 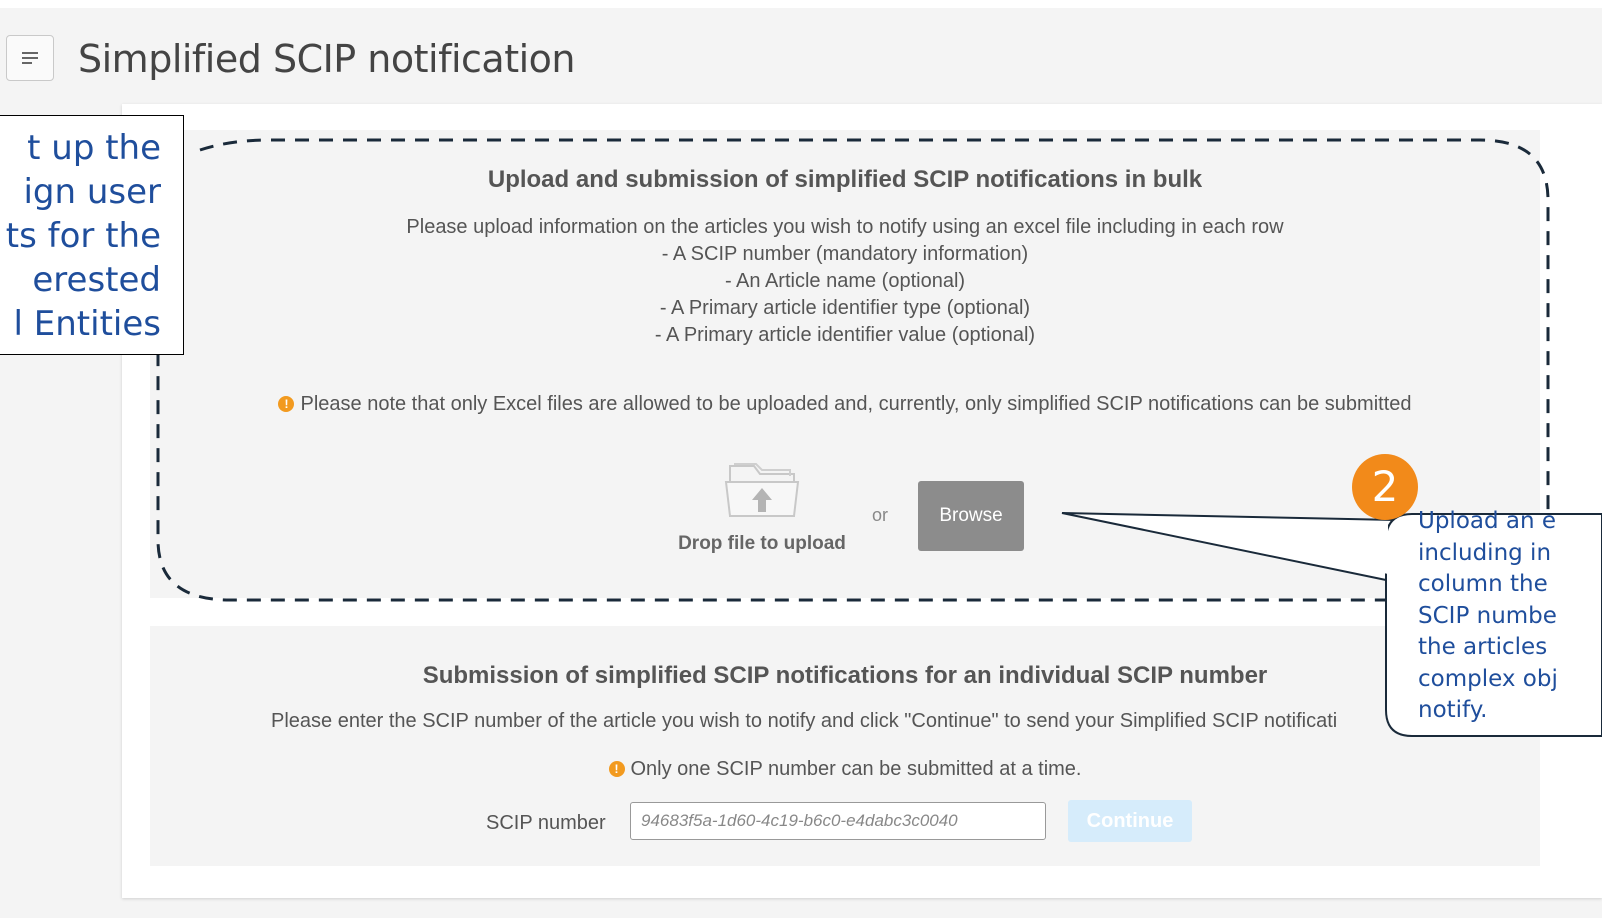 What do you see at coordinates (94, 148) in the screenshot?
I see `left-note-line: t up the` at bounding box center [94, 148].